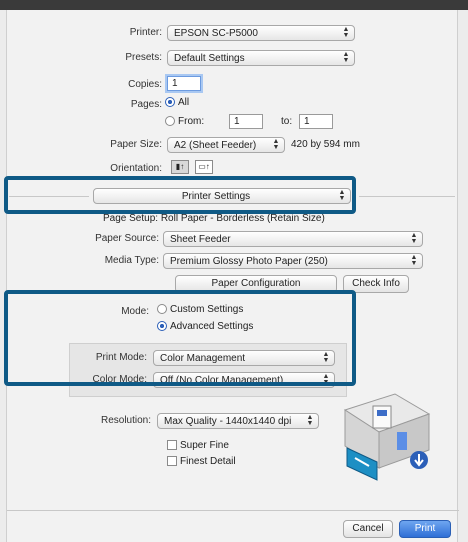 The width and height of the screenshot is (468, 542). I want to click on panel-select-popup: Printer Settings ▲ ▼, so click(222, 196).